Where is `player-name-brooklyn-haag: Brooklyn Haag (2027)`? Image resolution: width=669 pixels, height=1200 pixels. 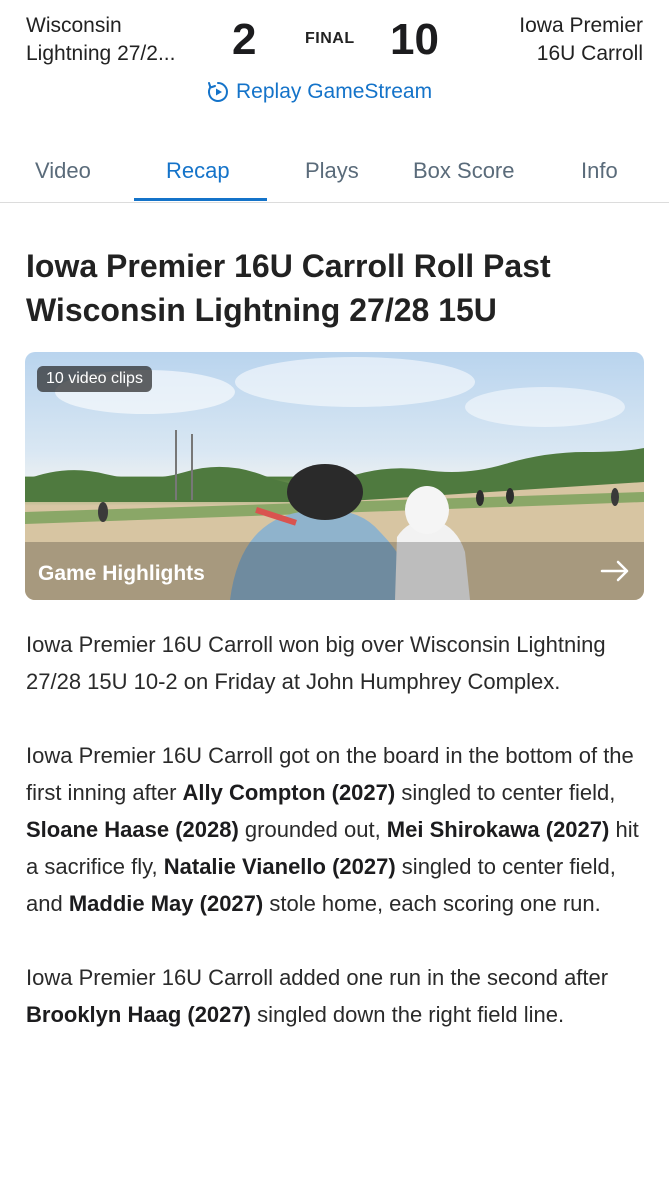
player-name-brooklyn-haag: Brooklyn Haag (2027) is located at coordinates (138, 1014).